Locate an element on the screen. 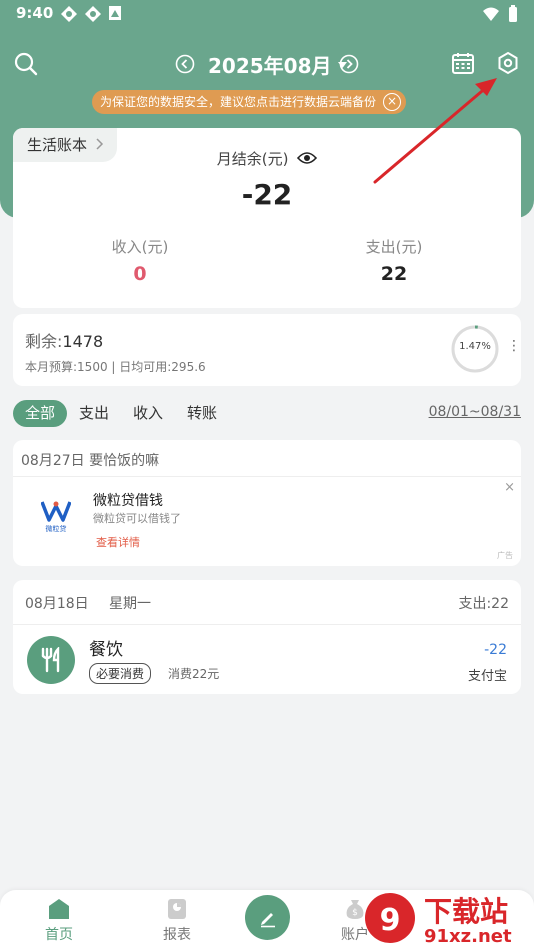 Image resolution: width=534 pixels, height=950 pixels. dining-icon is located at coordinates (51, 660).